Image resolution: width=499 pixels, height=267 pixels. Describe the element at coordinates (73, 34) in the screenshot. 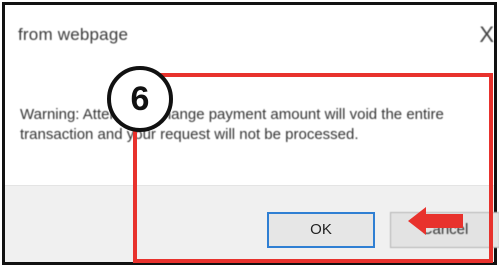

I see `dialog-title: from webpage` at that location.